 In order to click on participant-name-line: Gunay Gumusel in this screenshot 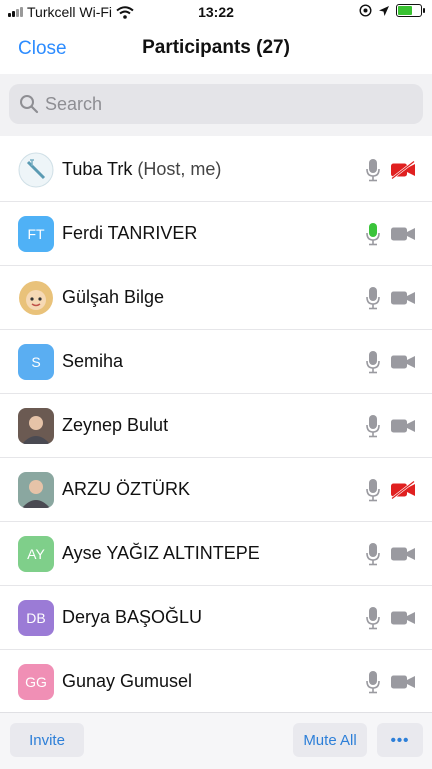, I will do `click(127, 681)`.